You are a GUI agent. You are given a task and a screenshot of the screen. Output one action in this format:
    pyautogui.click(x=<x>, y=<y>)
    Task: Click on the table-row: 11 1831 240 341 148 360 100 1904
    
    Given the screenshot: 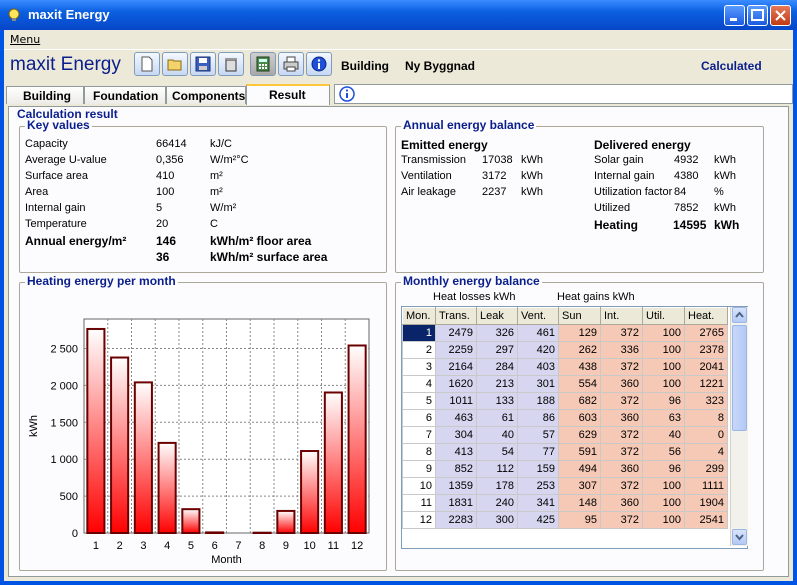 What is the action you would take?
    pyautogui.click(x=565, y=503)
    